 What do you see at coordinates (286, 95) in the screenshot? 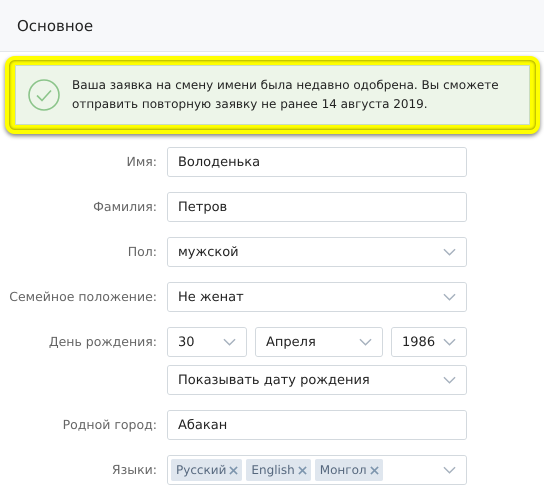
I see `notice-text: Ваша заявка на смену имени была недавно одобрена. Вы сможете отправить повторную заявку не ранее 14 августа 2019.` at bounding box center [286, 95].